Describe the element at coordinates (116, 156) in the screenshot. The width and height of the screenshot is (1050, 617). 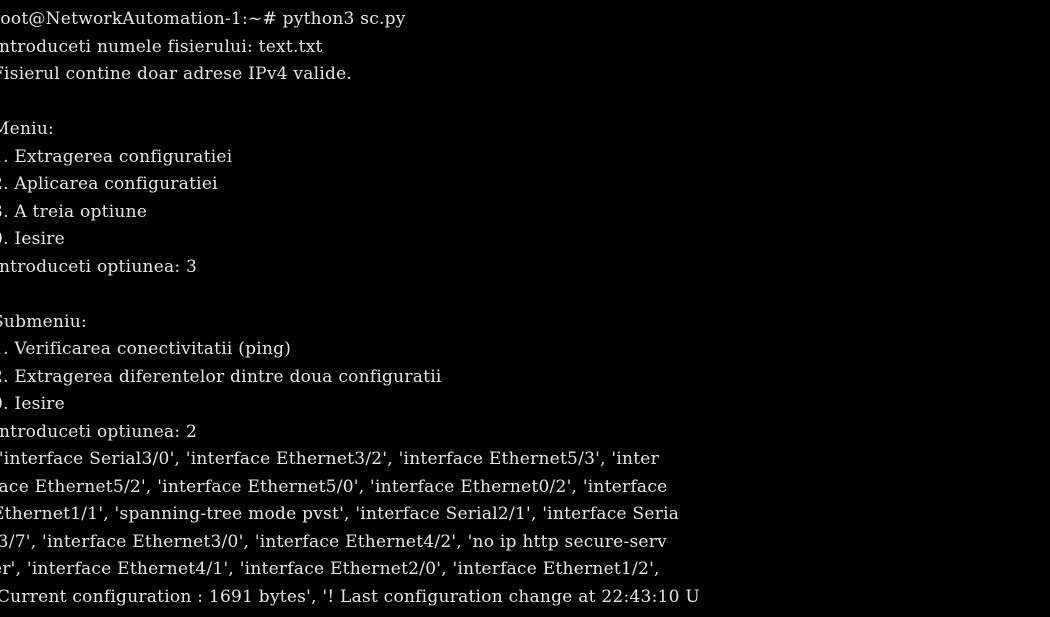
I see `terminal-line-menu-option-1: 1. Extragerea configuratiei` at that location.